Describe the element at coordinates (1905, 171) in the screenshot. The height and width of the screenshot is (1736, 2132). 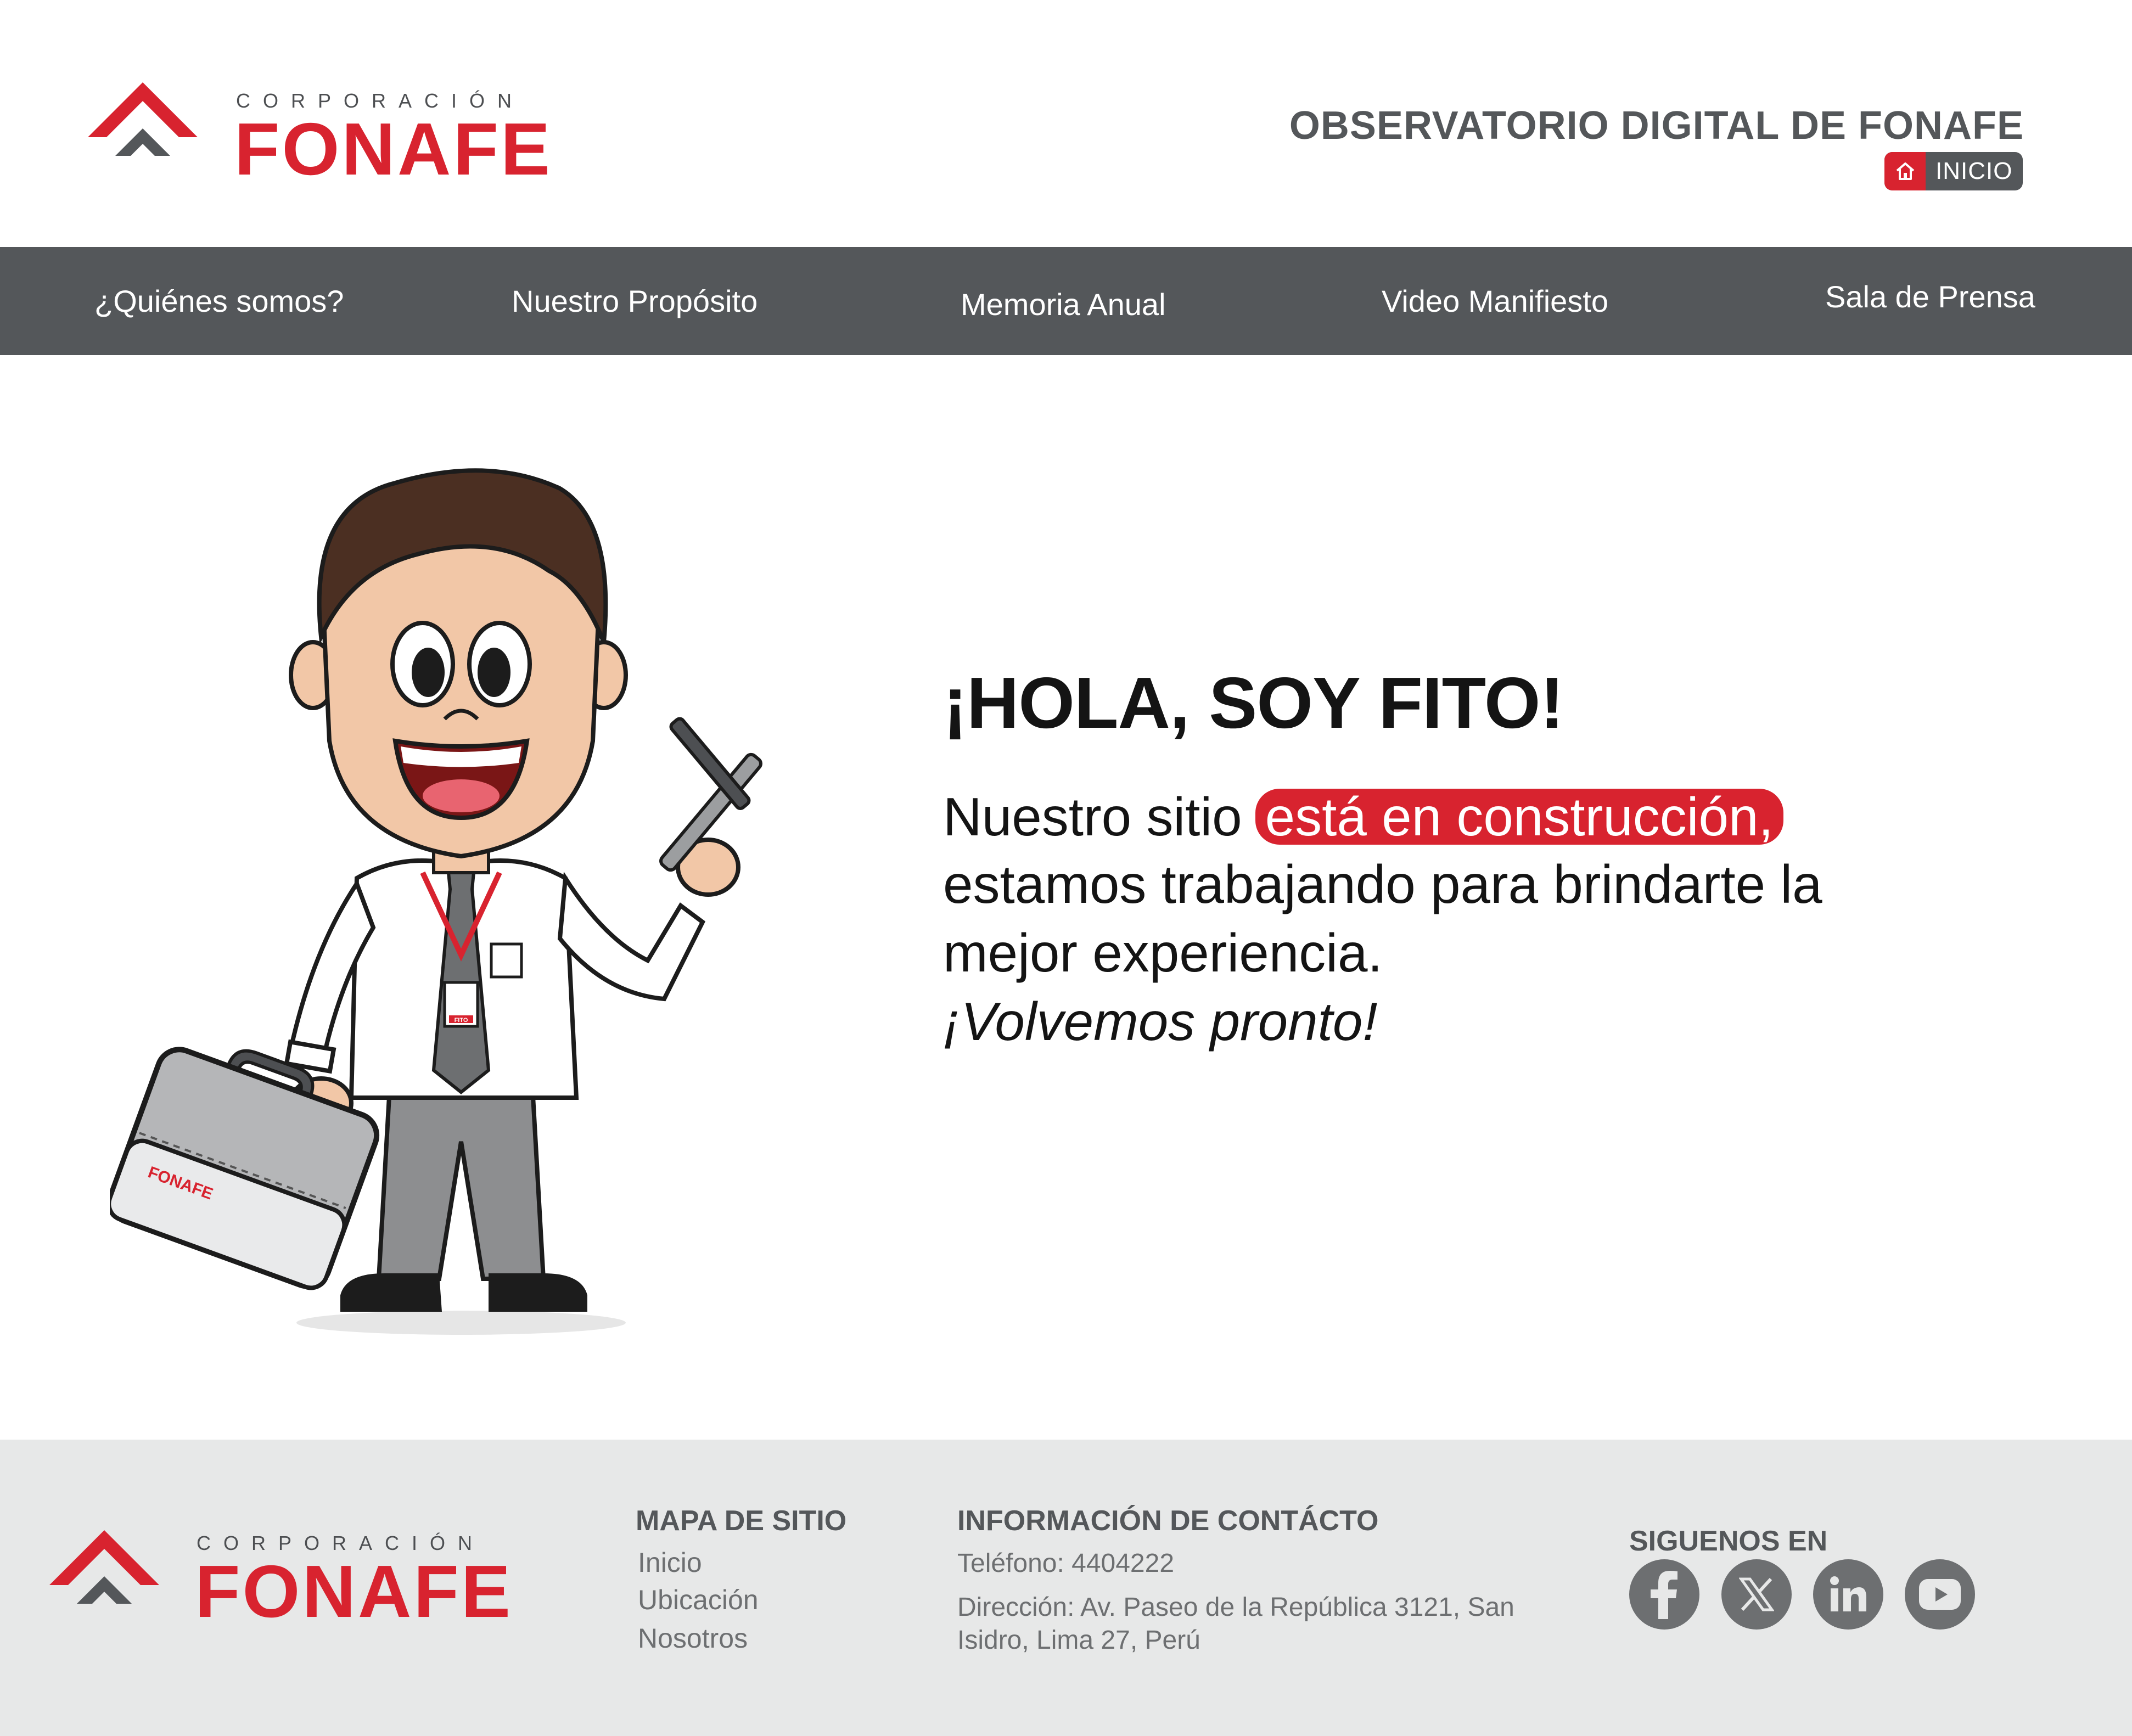
I see `home-icon` at that location.